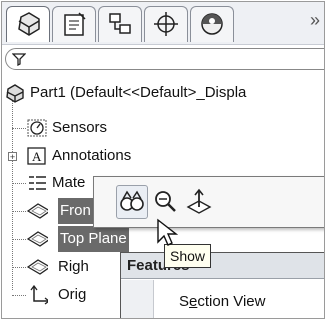 This screenshot has width=326, height=320. I want to click on tree-item-label: Annotations, so click(92, 155).